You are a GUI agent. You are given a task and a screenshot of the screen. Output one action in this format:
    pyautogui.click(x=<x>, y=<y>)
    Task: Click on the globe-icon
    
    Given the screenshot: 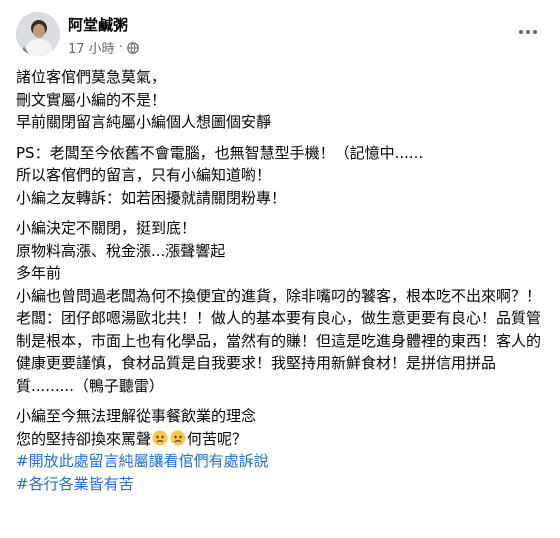 What is the action you would take?
    pyautogui.click(x=133, y=47)
    